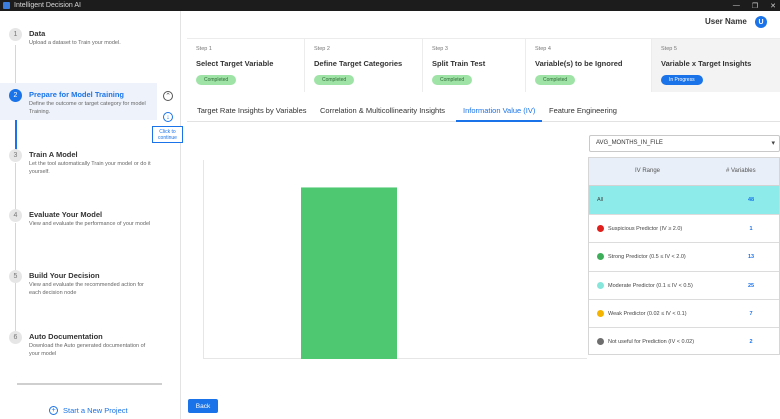 The height and width of the screenshot is (419, 780). Describe the element at coordinates (682, 80) in the screenshot. I see `status-badge: In Progress` at that location.